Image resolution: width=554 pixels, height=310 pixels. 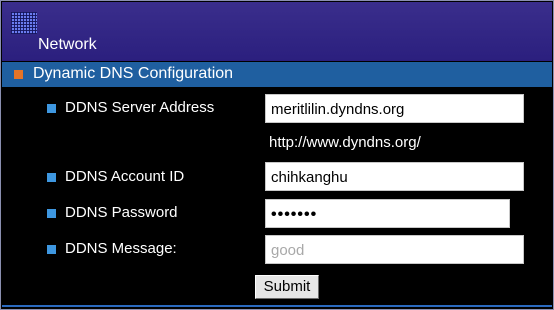 What do you see at coordinates (345, 142) in the screenshot?
I see `server-address-helper: http://www.dyndns.org/` at bounding box center [345, 142].